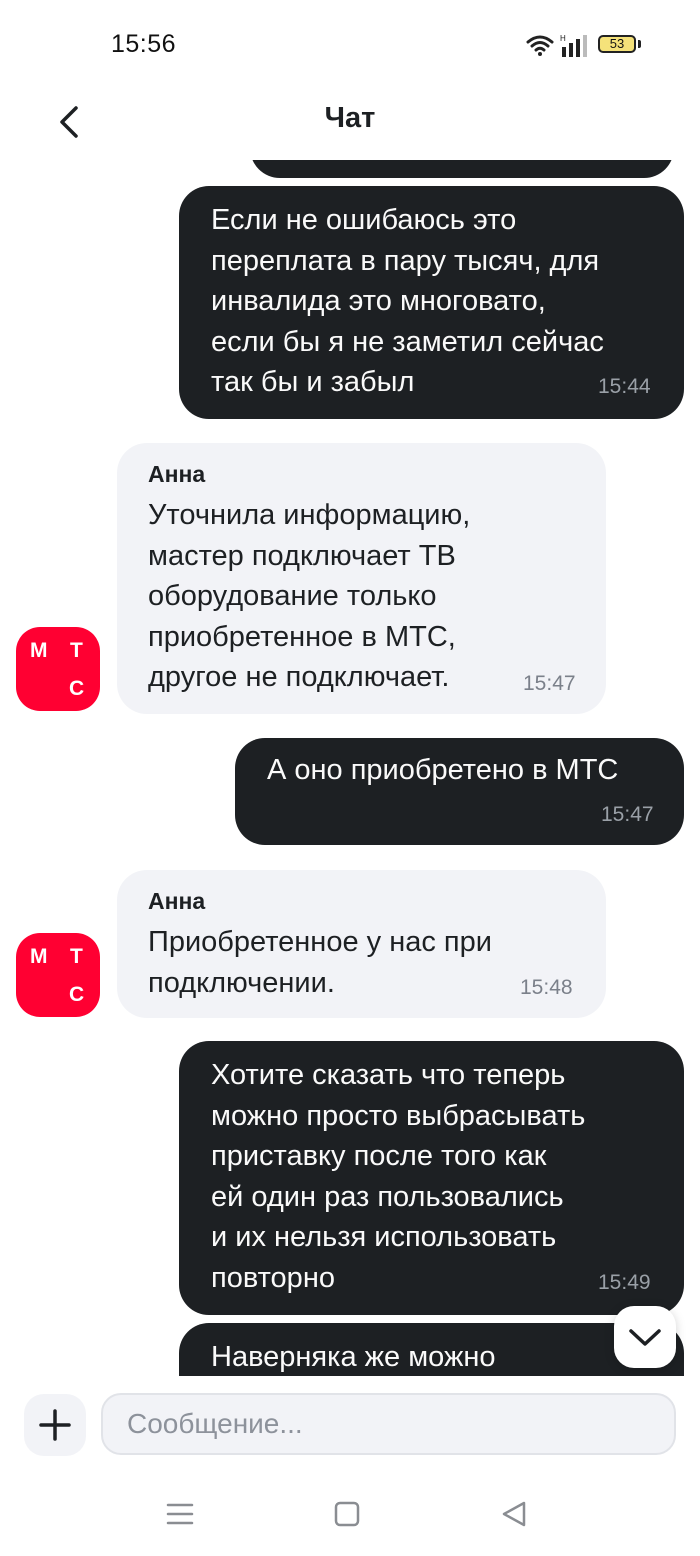 This screenshot has width=700, height=1556. I want to click on signal-icon: H, so click(573, 45).